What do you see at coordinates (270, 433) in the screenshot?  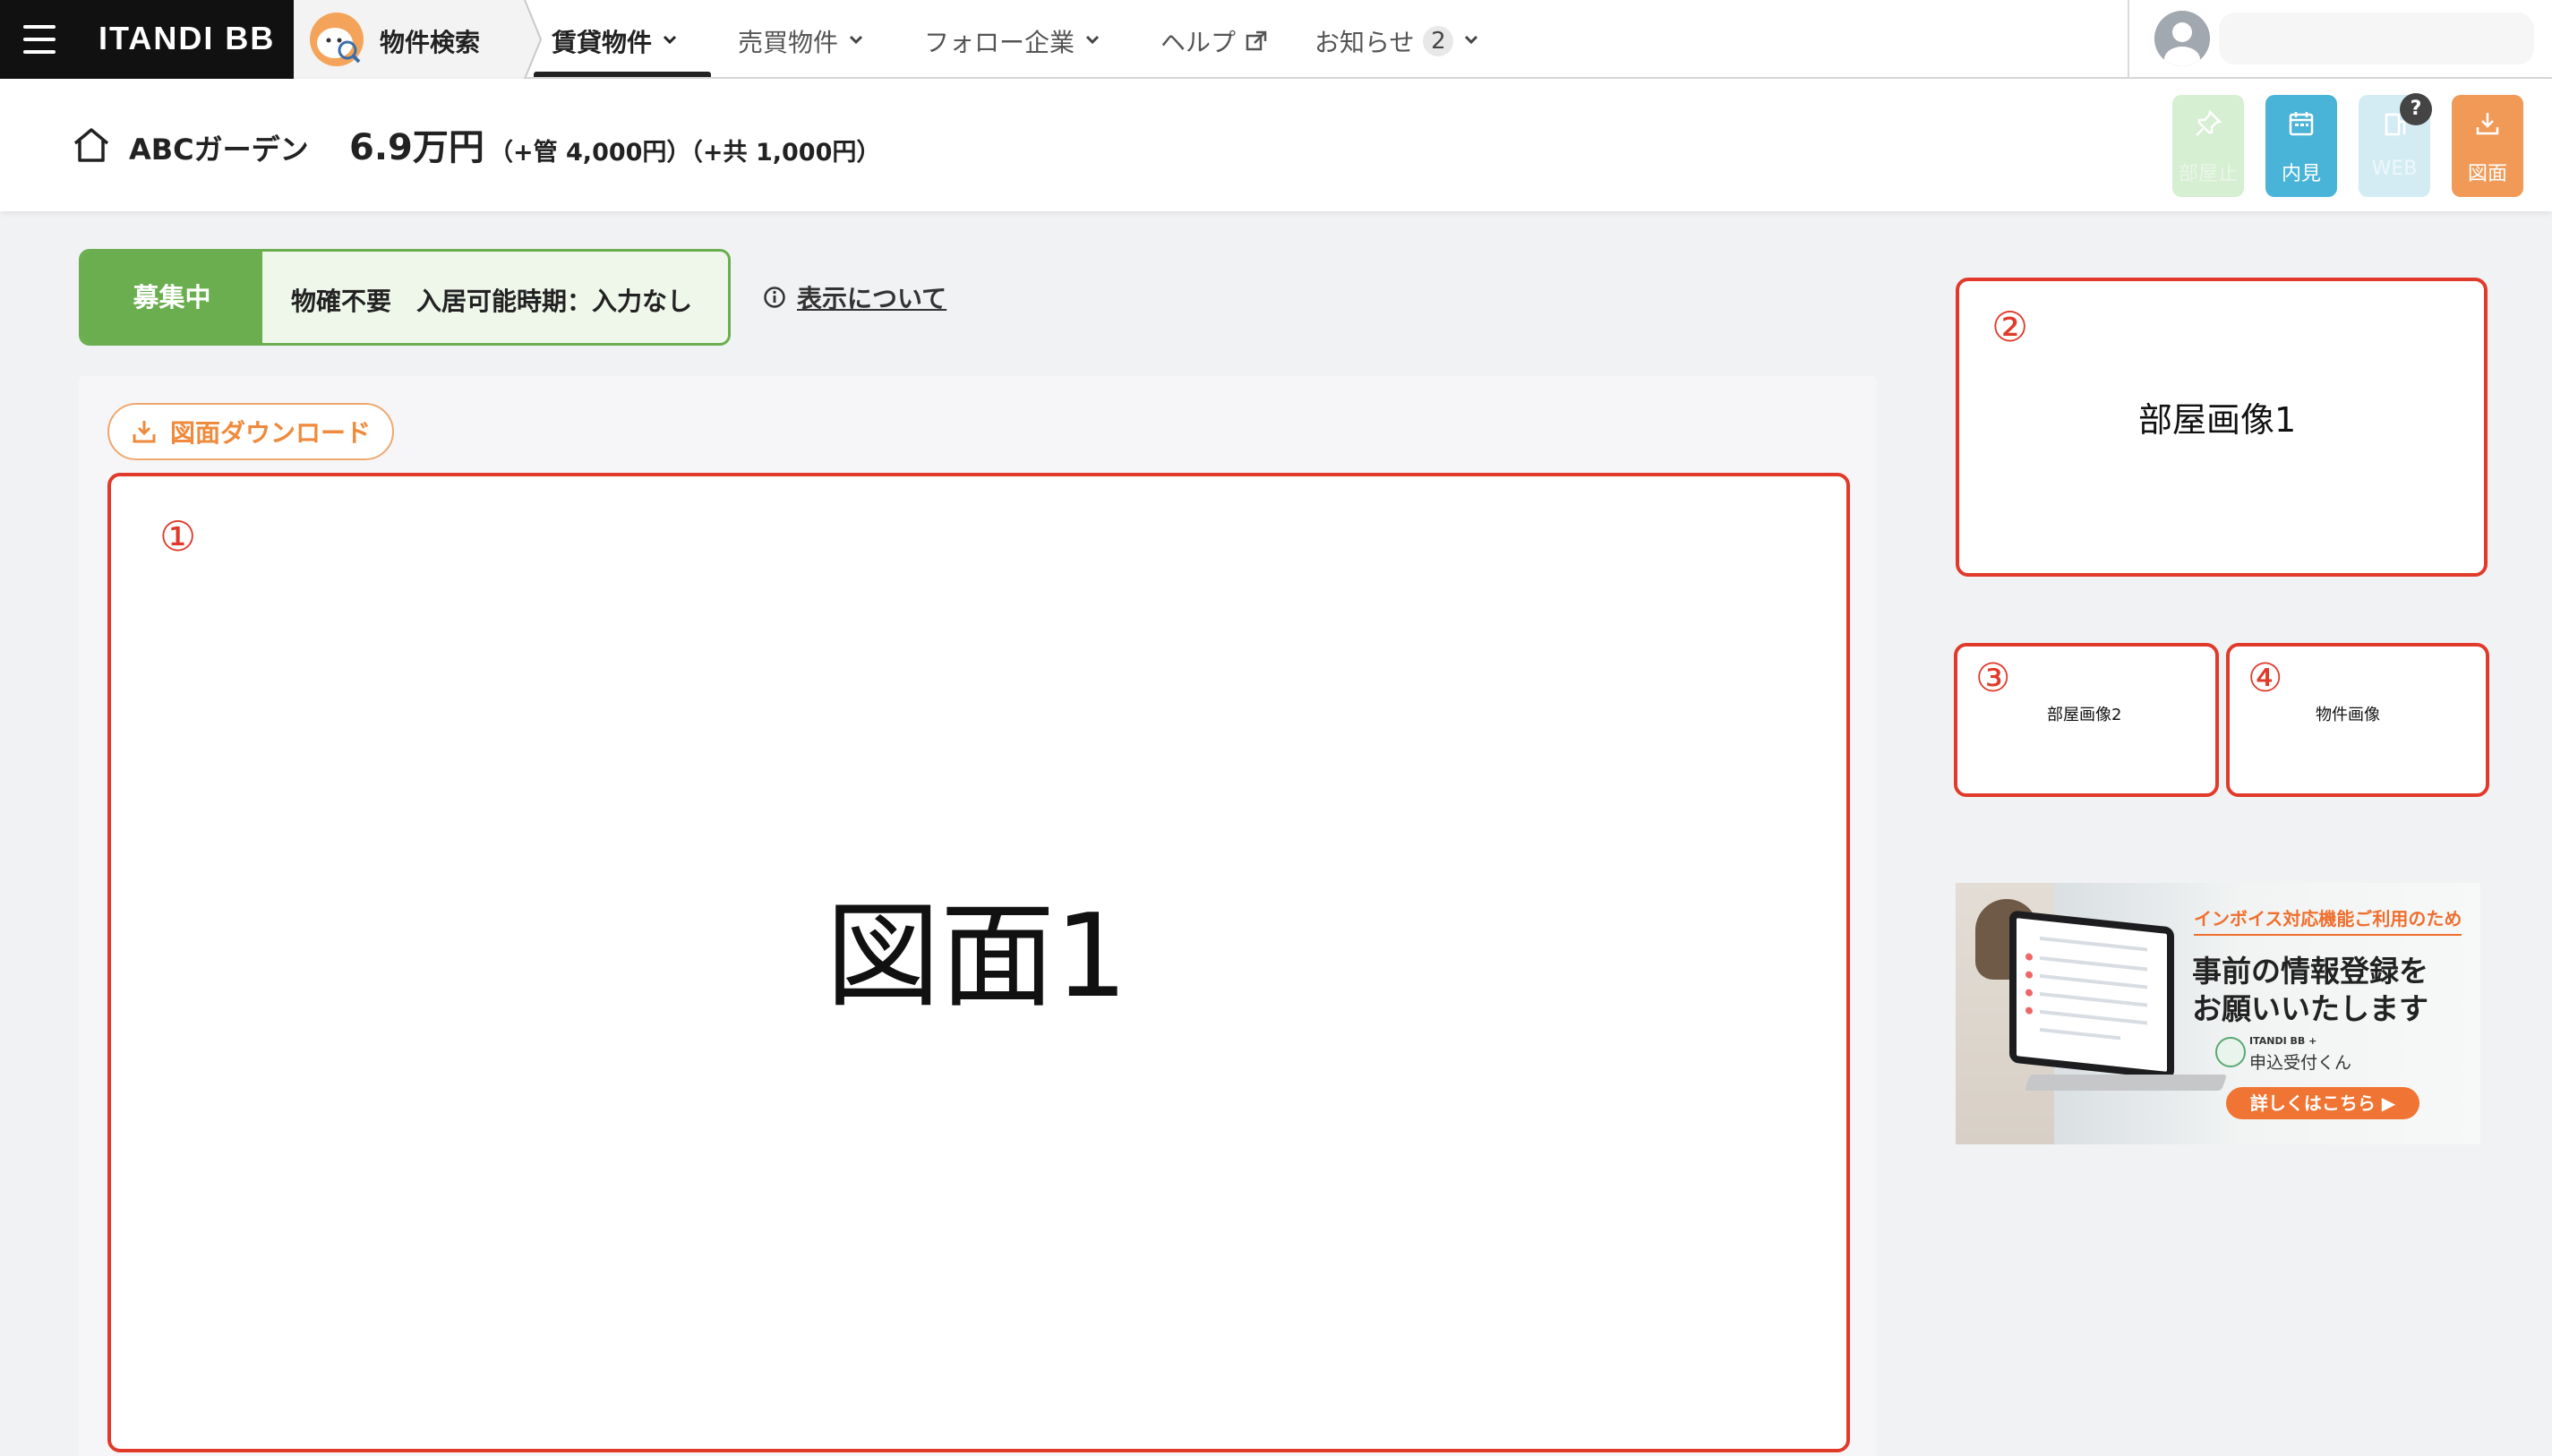 I see `floor-plan-download-label: 図面ダウンロード` at bounding box center [270, 433].